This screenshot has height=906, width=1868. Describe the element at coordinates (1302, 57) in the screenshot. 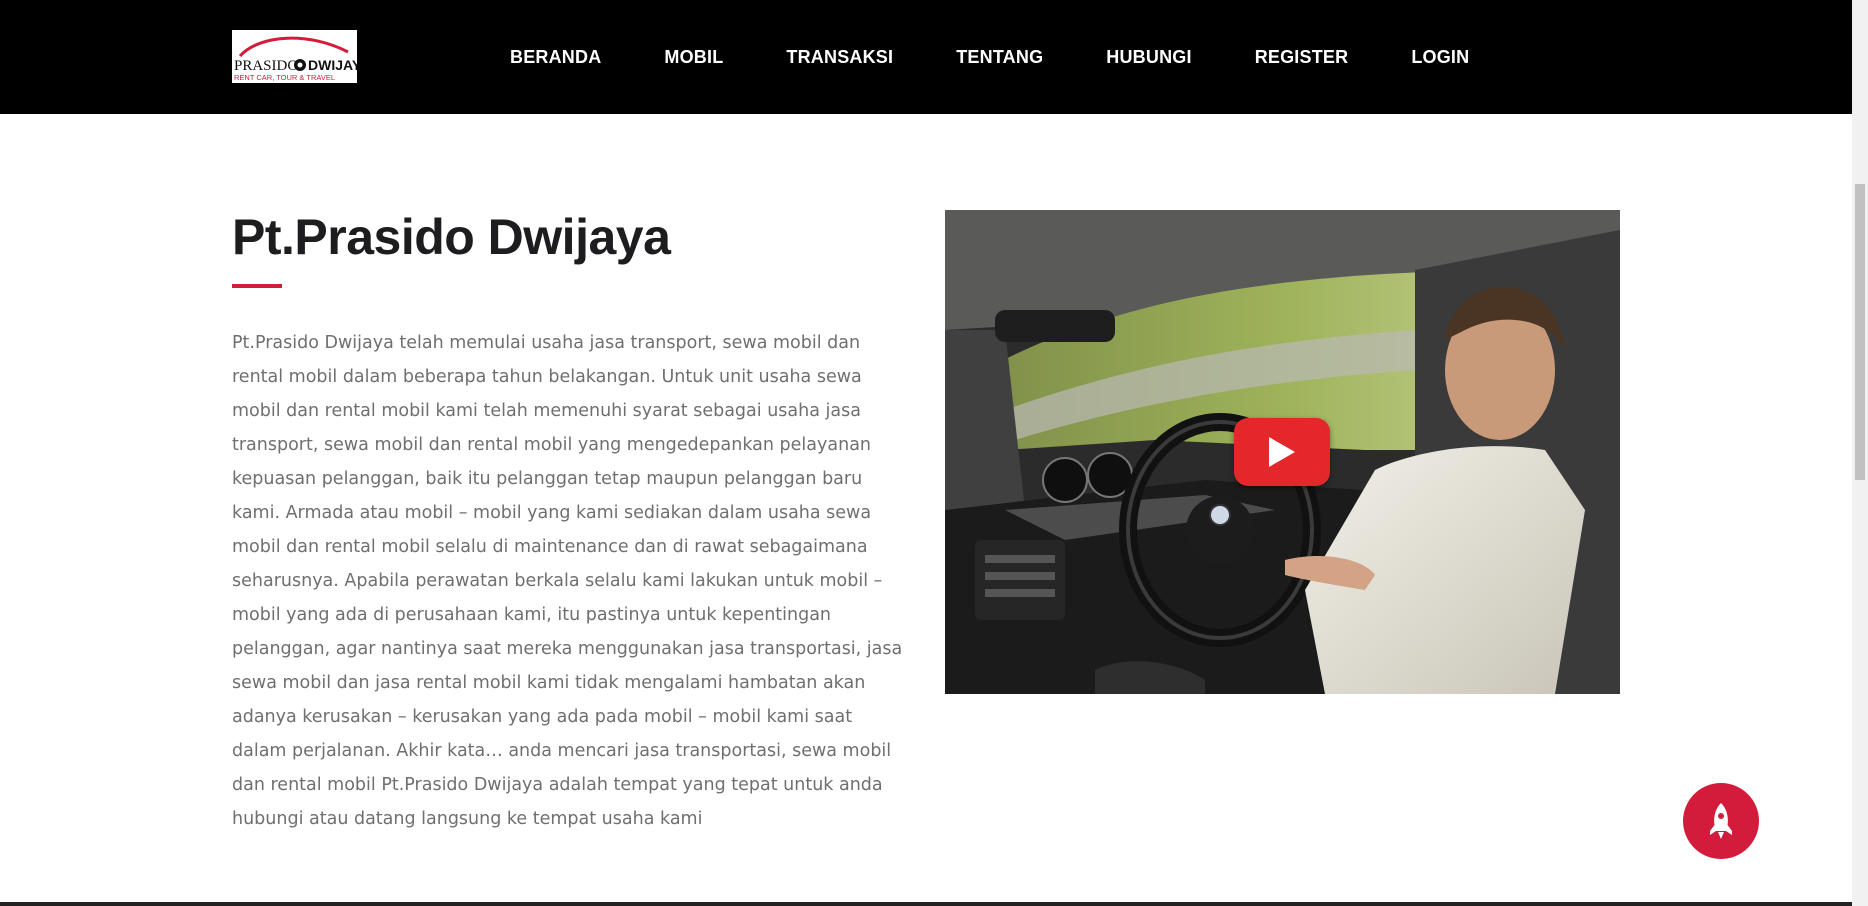

I see `nav-link-register: REGISTER` at that location.